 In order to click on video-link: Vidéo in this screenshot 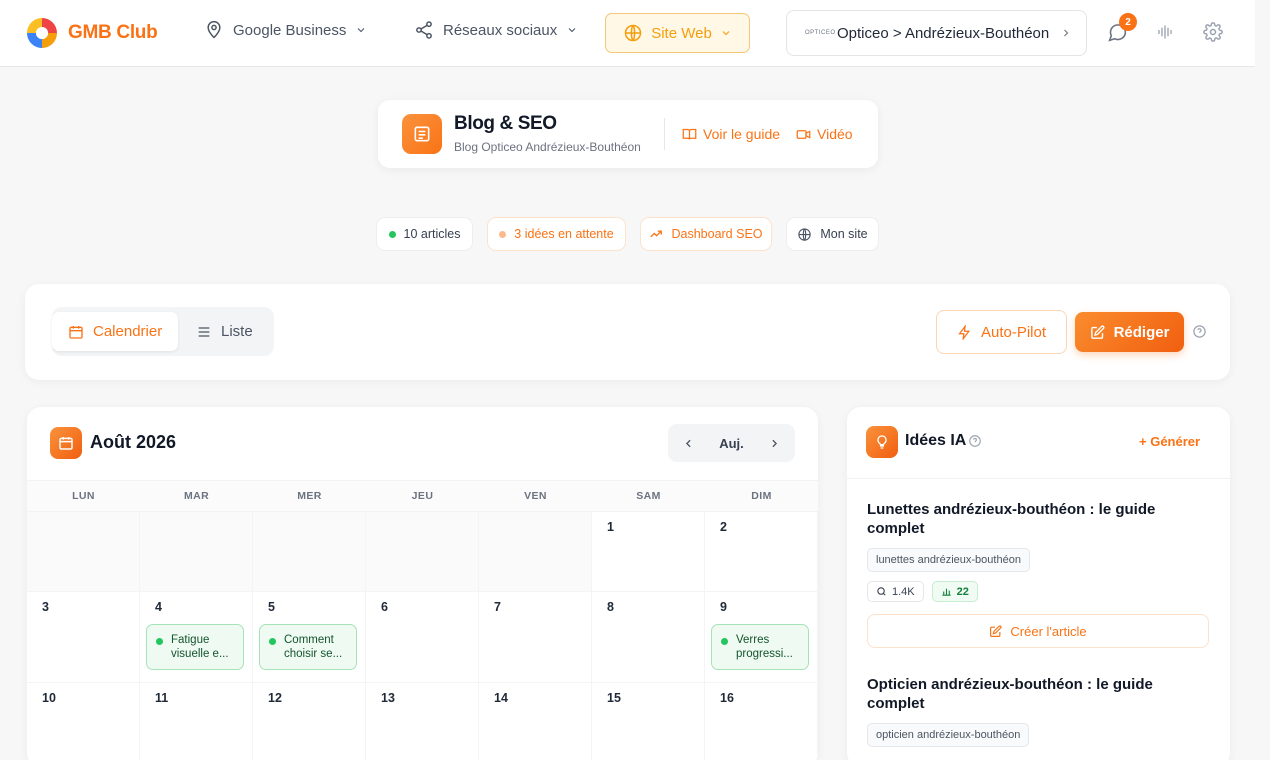, I will do `click(824, 134)`.